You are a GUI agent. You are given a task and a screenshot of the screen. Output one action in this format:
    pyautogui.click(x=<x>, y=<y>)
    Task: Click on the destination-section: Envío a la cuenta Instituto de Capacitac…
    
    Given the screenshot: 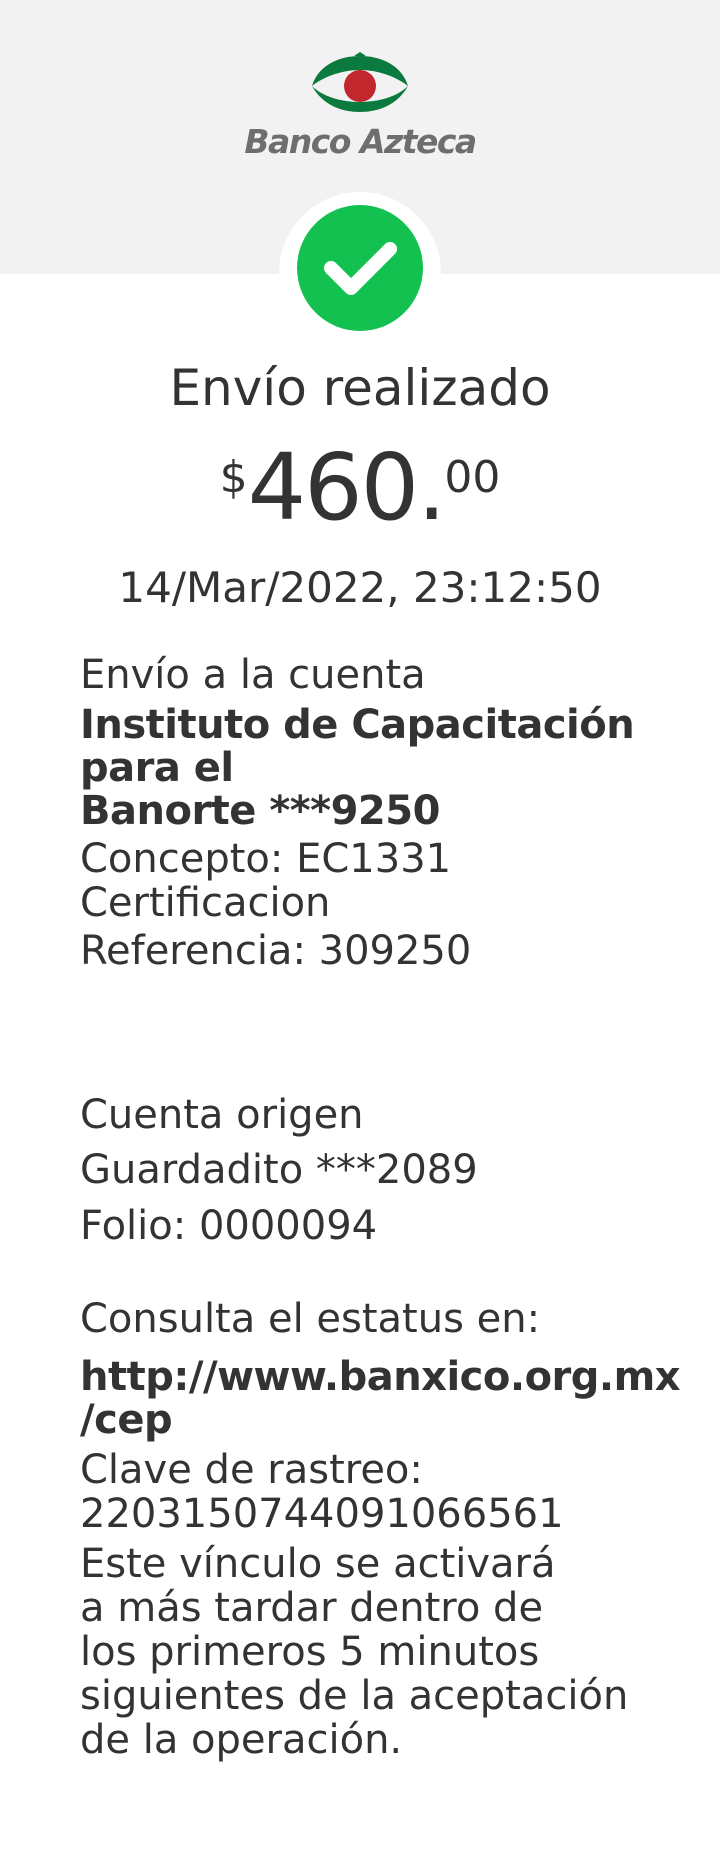 What is the action you would take?
    pyautogui.click(x=380, y=812)
    